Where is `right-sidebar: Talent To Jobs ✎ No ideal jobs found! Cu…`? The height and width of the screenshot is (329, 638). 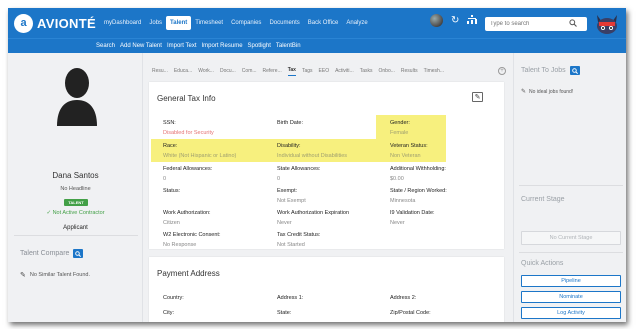 right-sidebar: Talent To Jobs ✎ No ideal jobs found! Cu… is located at coordinates (569, 187).